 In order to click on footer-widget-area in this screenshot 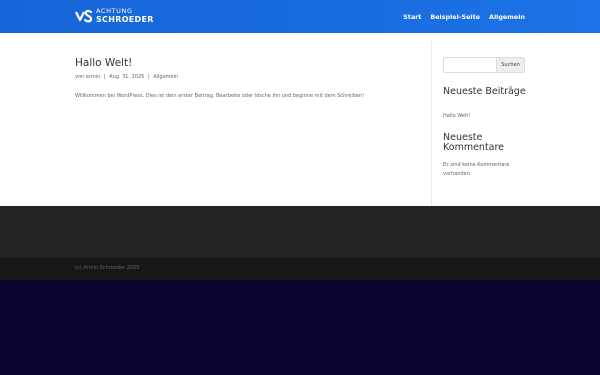, I will do `click(300, 232)`.